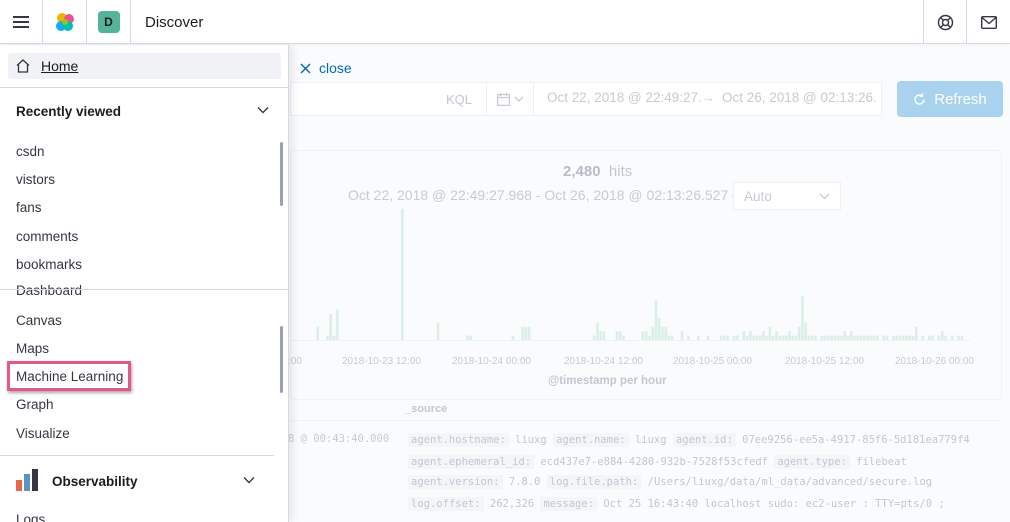 The height and width of the screenshot is (522, 1010). I want to click on field-name: log.offset:, so click(446, 504).